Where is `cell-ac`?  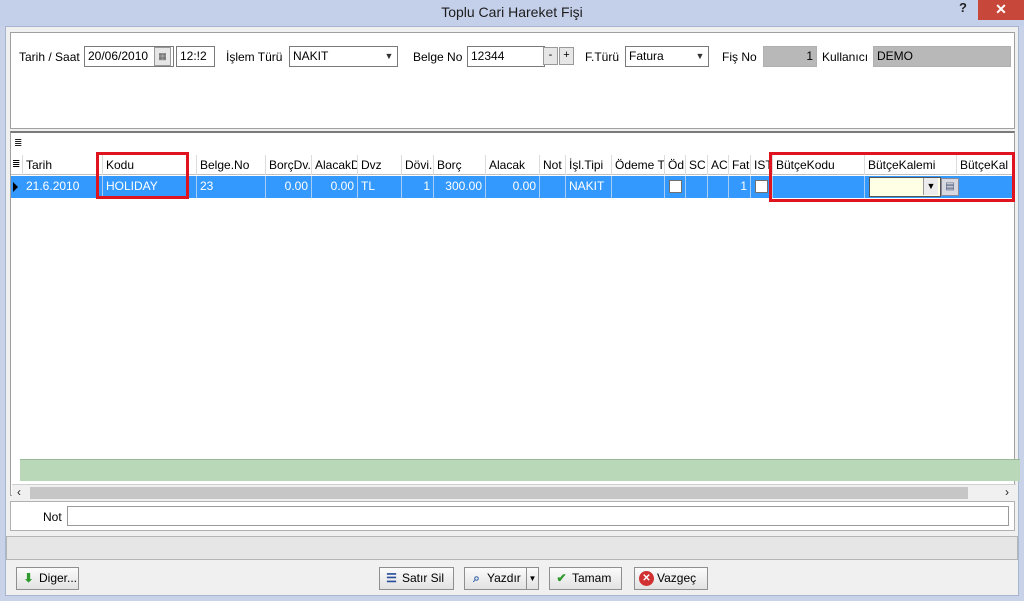 cell-ac is located at coordinates (718, 187).